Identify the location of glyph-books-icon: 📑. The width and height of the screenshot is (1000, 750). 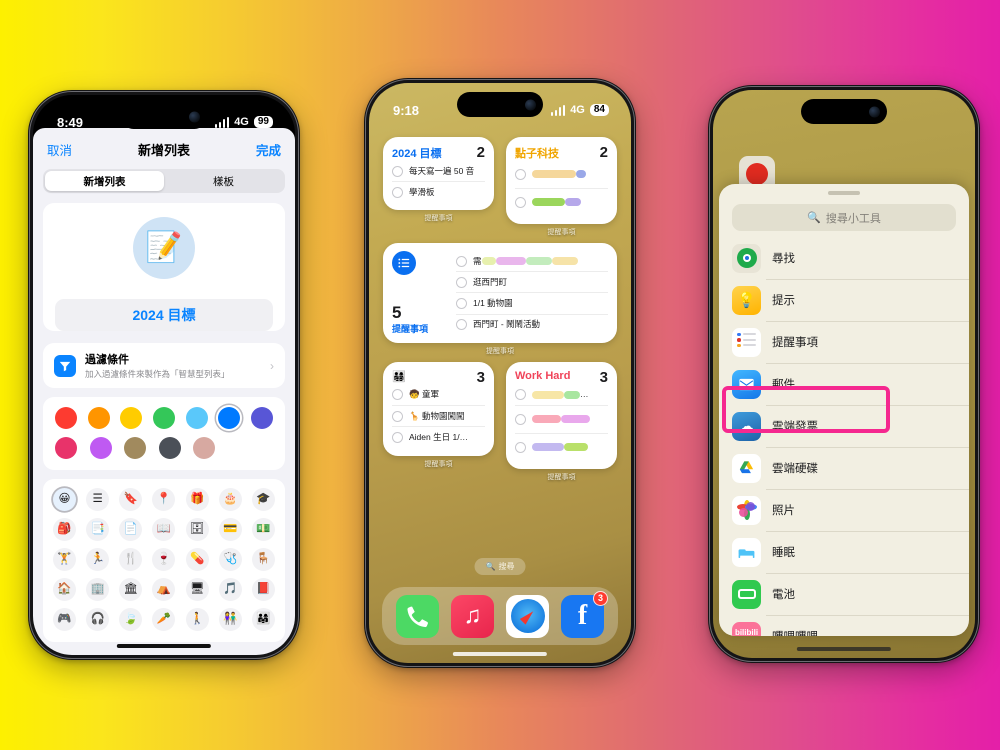
(98, 529).